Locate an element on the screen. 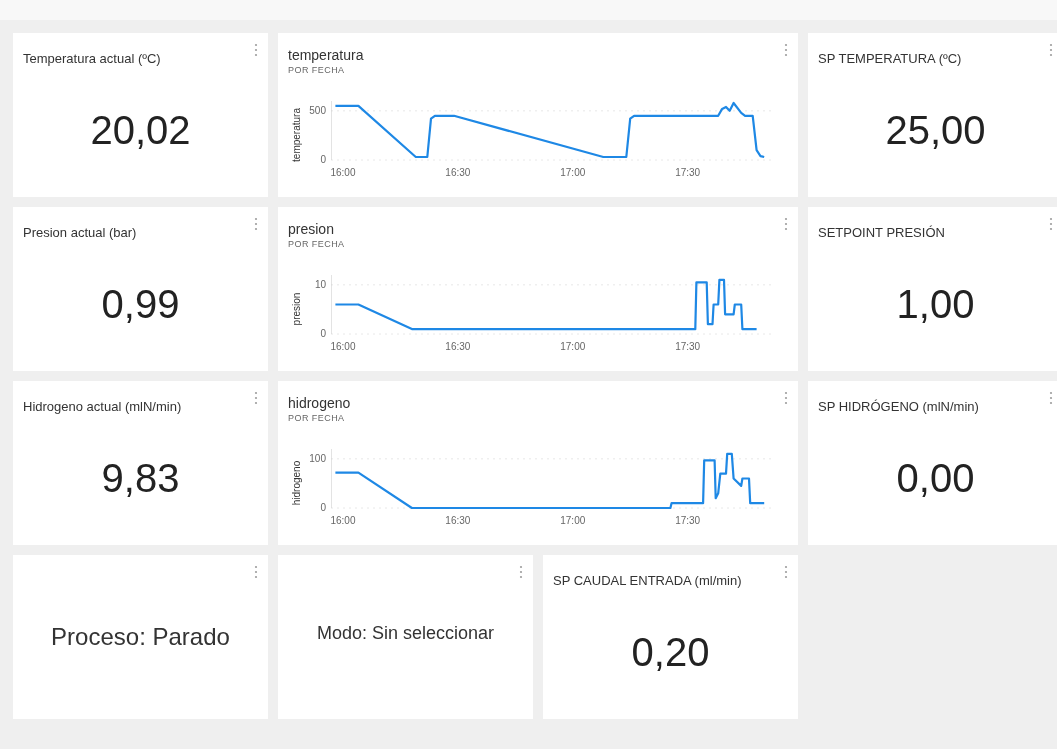 The image size is (1057, 749). card-title: SP HIDRÓGENO (mlN/min) is located at coordinates (898, 407).